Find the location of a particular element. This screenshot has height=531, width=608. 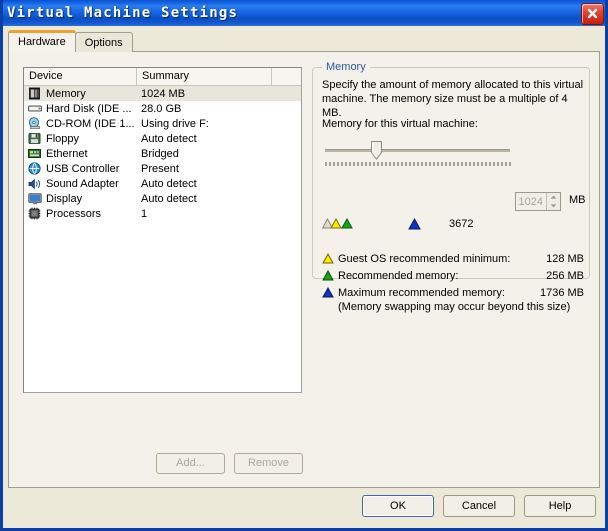

usb-icon is located at coordinates (37, 168).